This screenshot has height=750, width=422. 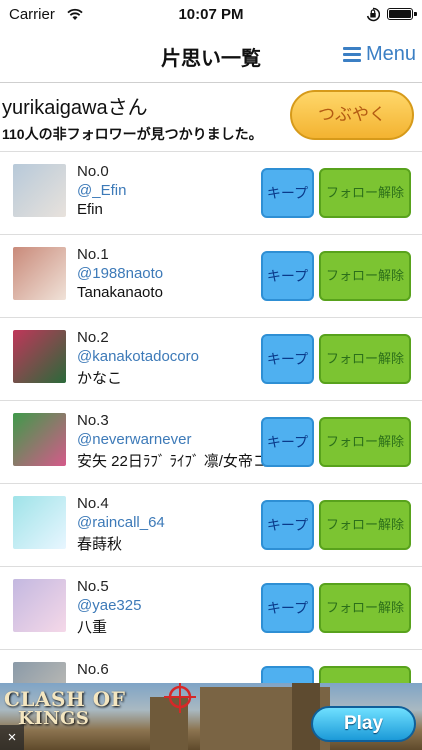 What do you see at coordinates (138, 356) in the screenshot?
I see `list-item-handle: @kanakotadocoro` at bounding box center [138, 356].